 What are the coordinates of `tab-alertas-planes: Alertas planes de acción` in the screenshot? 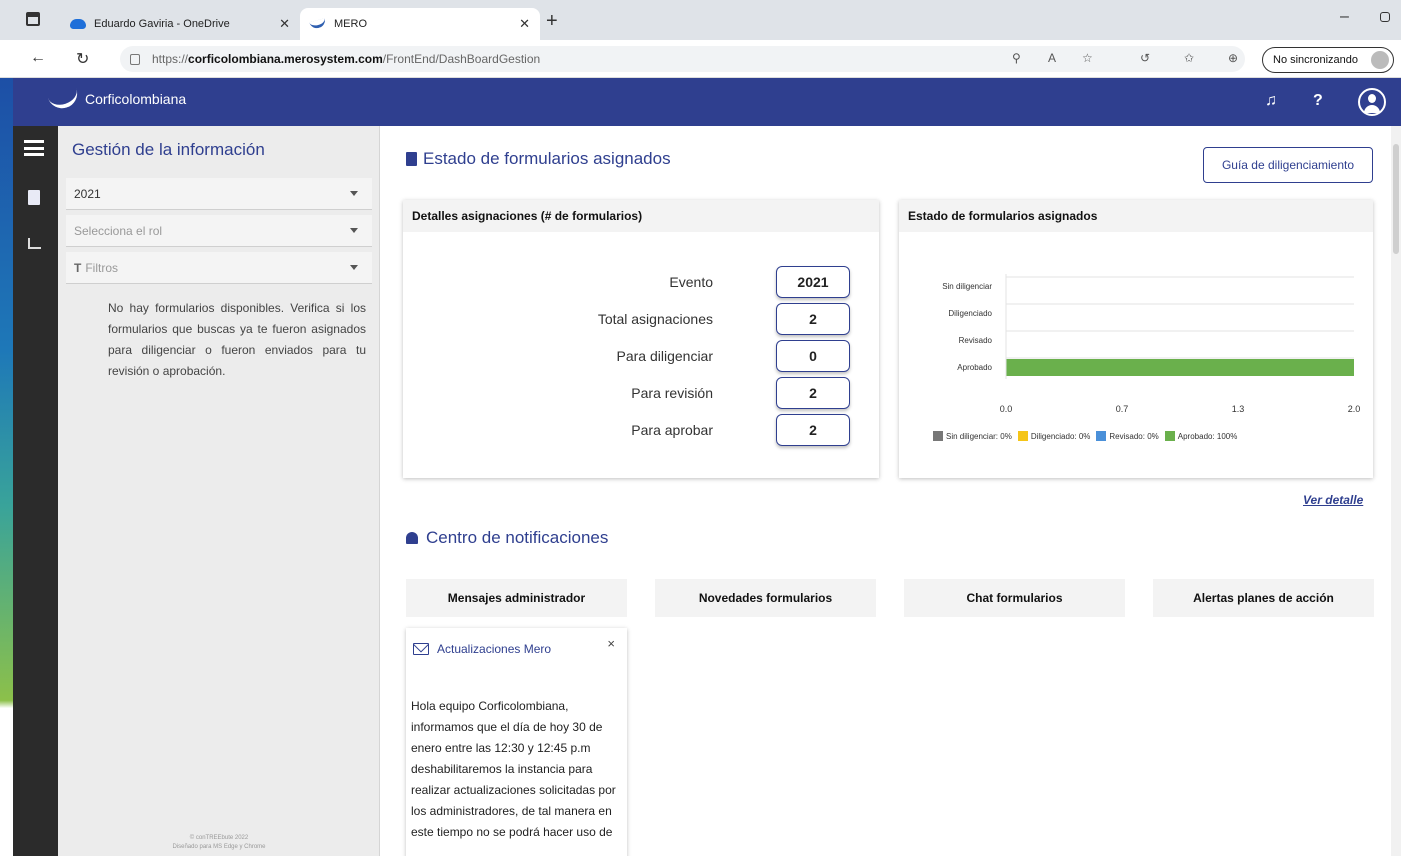 It's located at (1263, 598).